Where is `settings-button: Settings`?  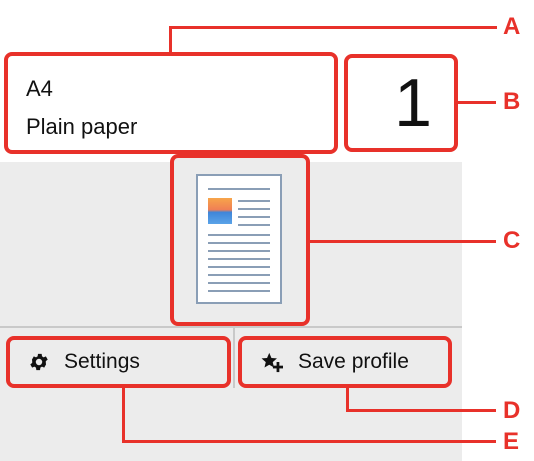 settings-button: Settings is located at coordinates (118, 362).